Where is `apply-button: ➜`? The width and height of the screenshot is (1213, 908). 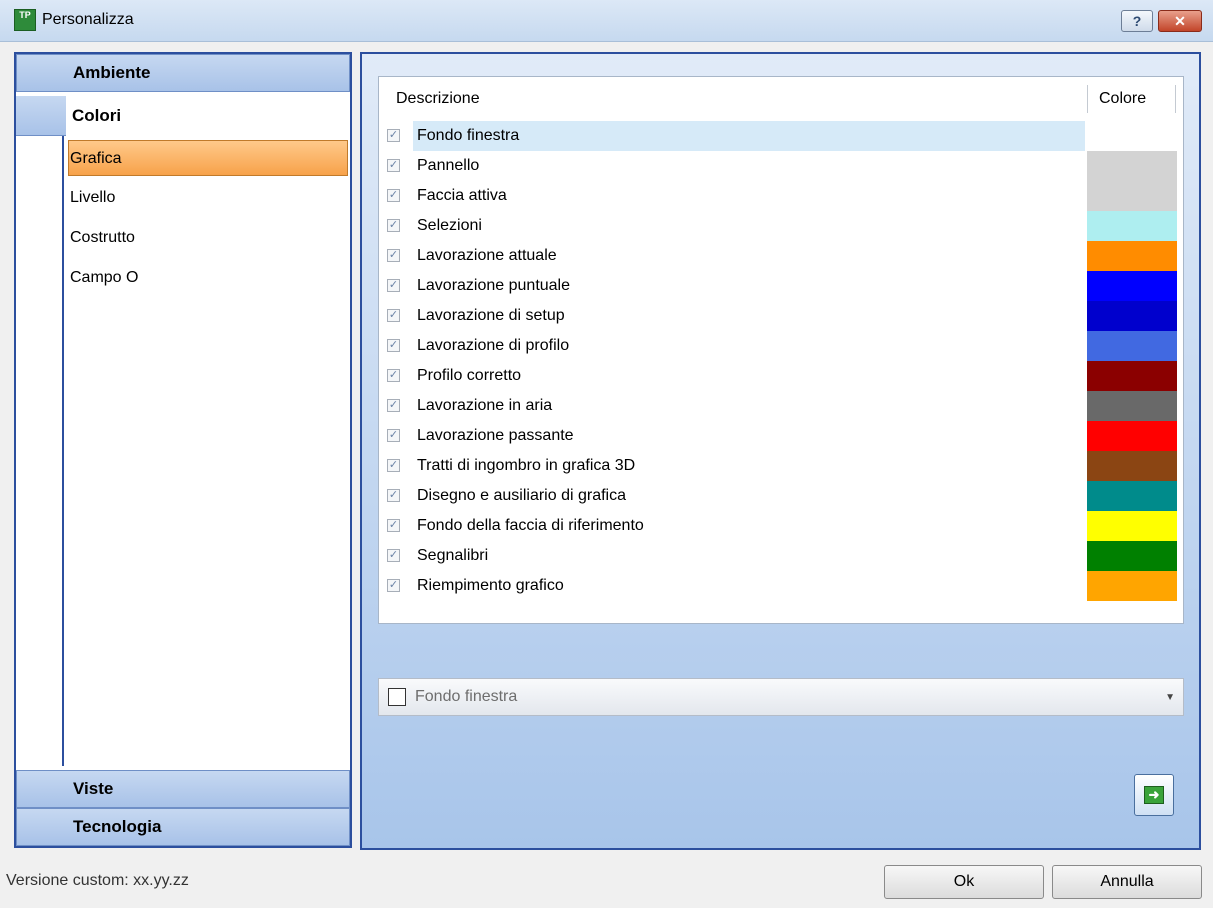
apply-button: ➜ is located at coordinates (1154, 795).